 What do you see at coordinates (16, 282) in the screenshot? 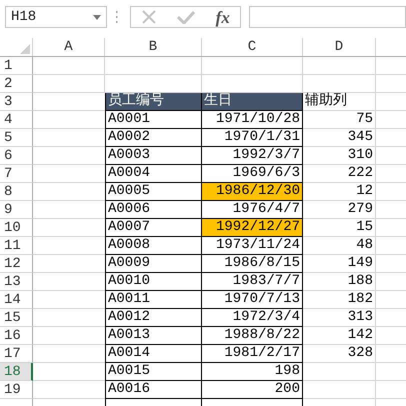
I see `row-header: 13` at bounding box center [16, 282].